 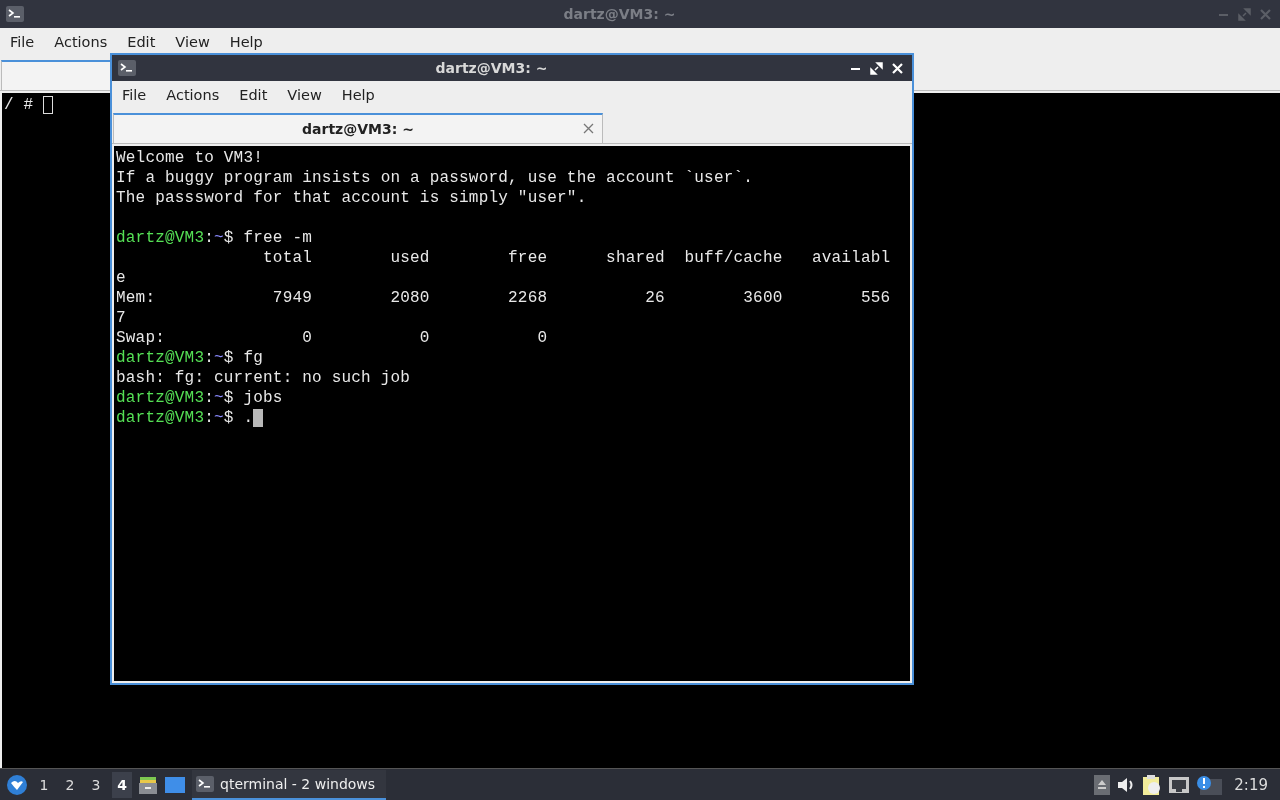 What do you see at coordinates (876, 68) in the screenshot?
I see `maximize-button` at bounding box center [876, 68].